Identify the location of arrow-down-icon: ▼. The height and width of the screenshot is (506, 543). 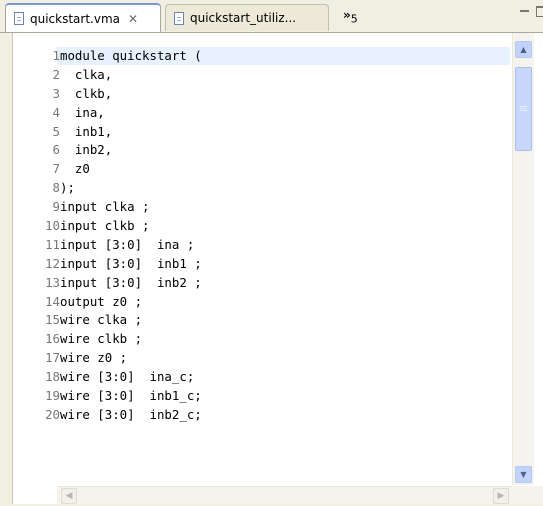
(523, 474).